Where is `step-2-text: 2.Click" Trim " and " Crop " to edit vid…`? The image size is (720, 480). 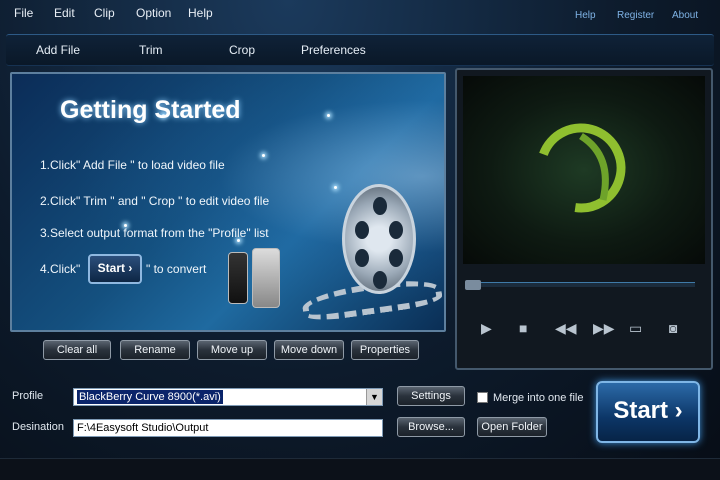 step-2-text: 2.Click" Trim " and " Crop " to edit vid… is located at coordinates (155, 201).